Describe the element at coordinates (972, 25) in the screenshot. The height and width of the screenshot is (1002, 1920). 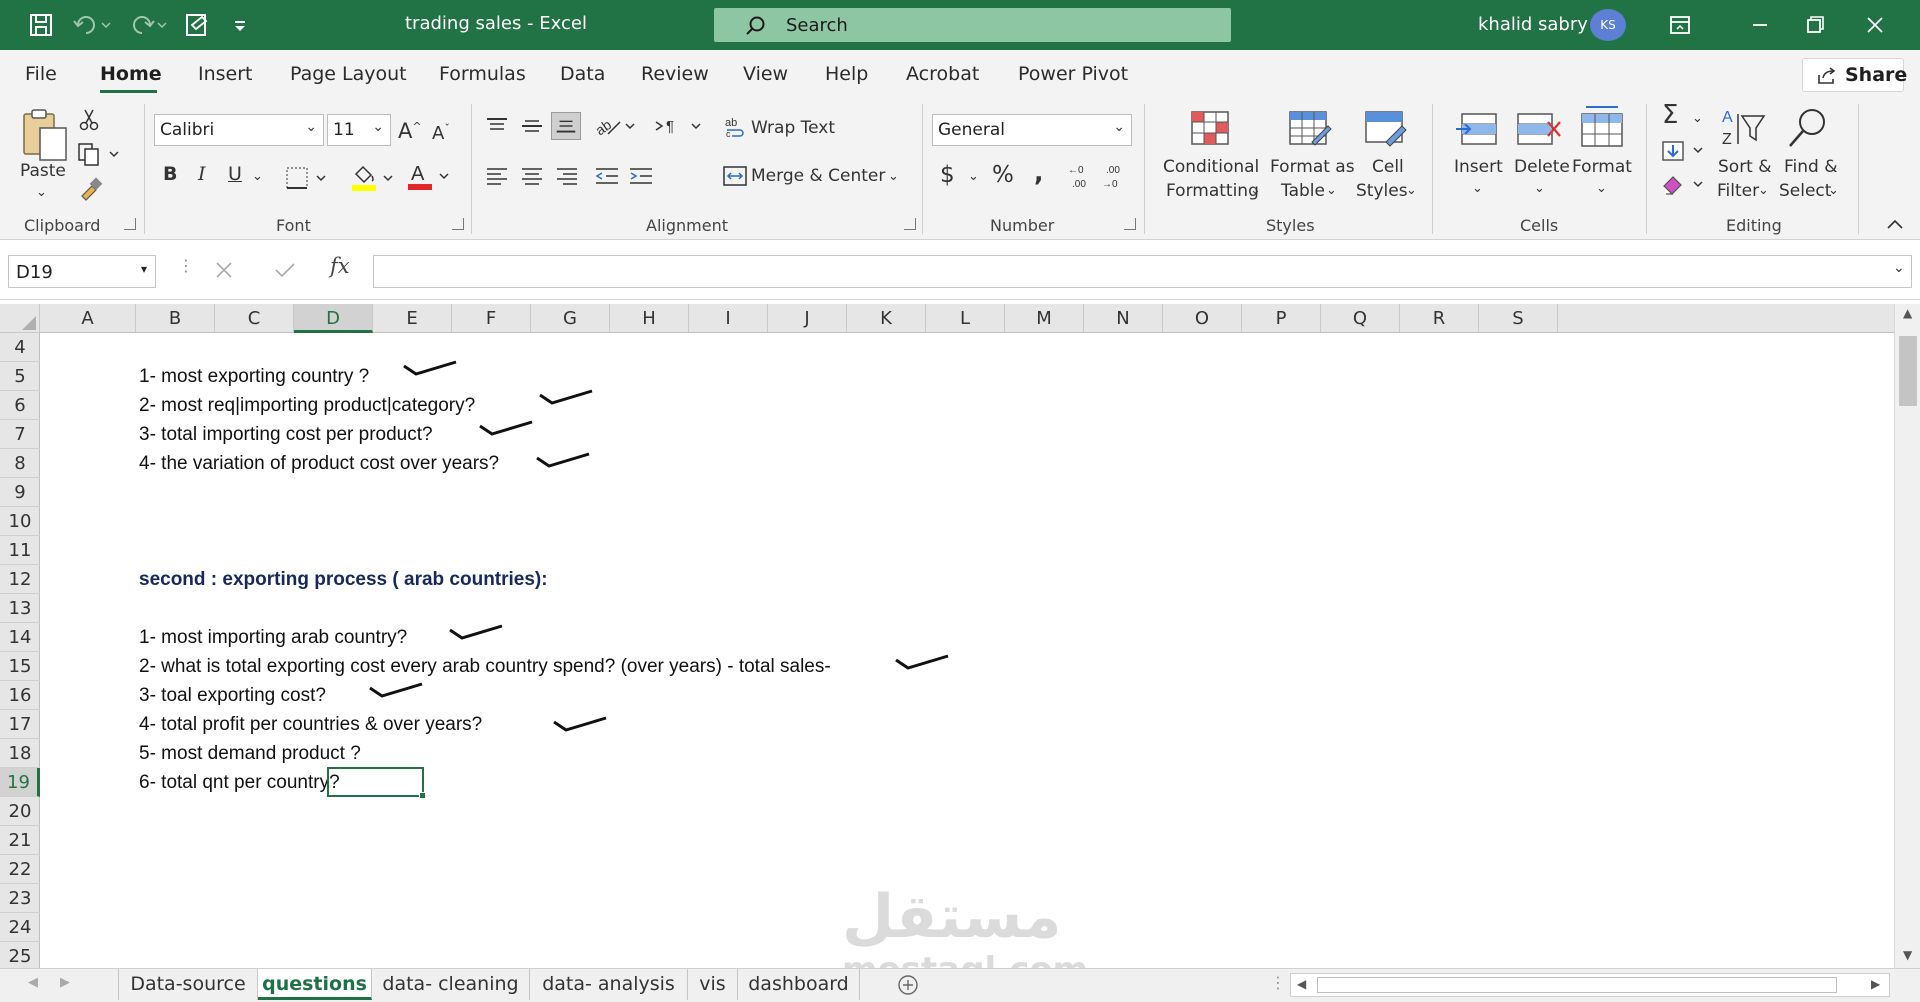
I see `search-box: Search` at that location.